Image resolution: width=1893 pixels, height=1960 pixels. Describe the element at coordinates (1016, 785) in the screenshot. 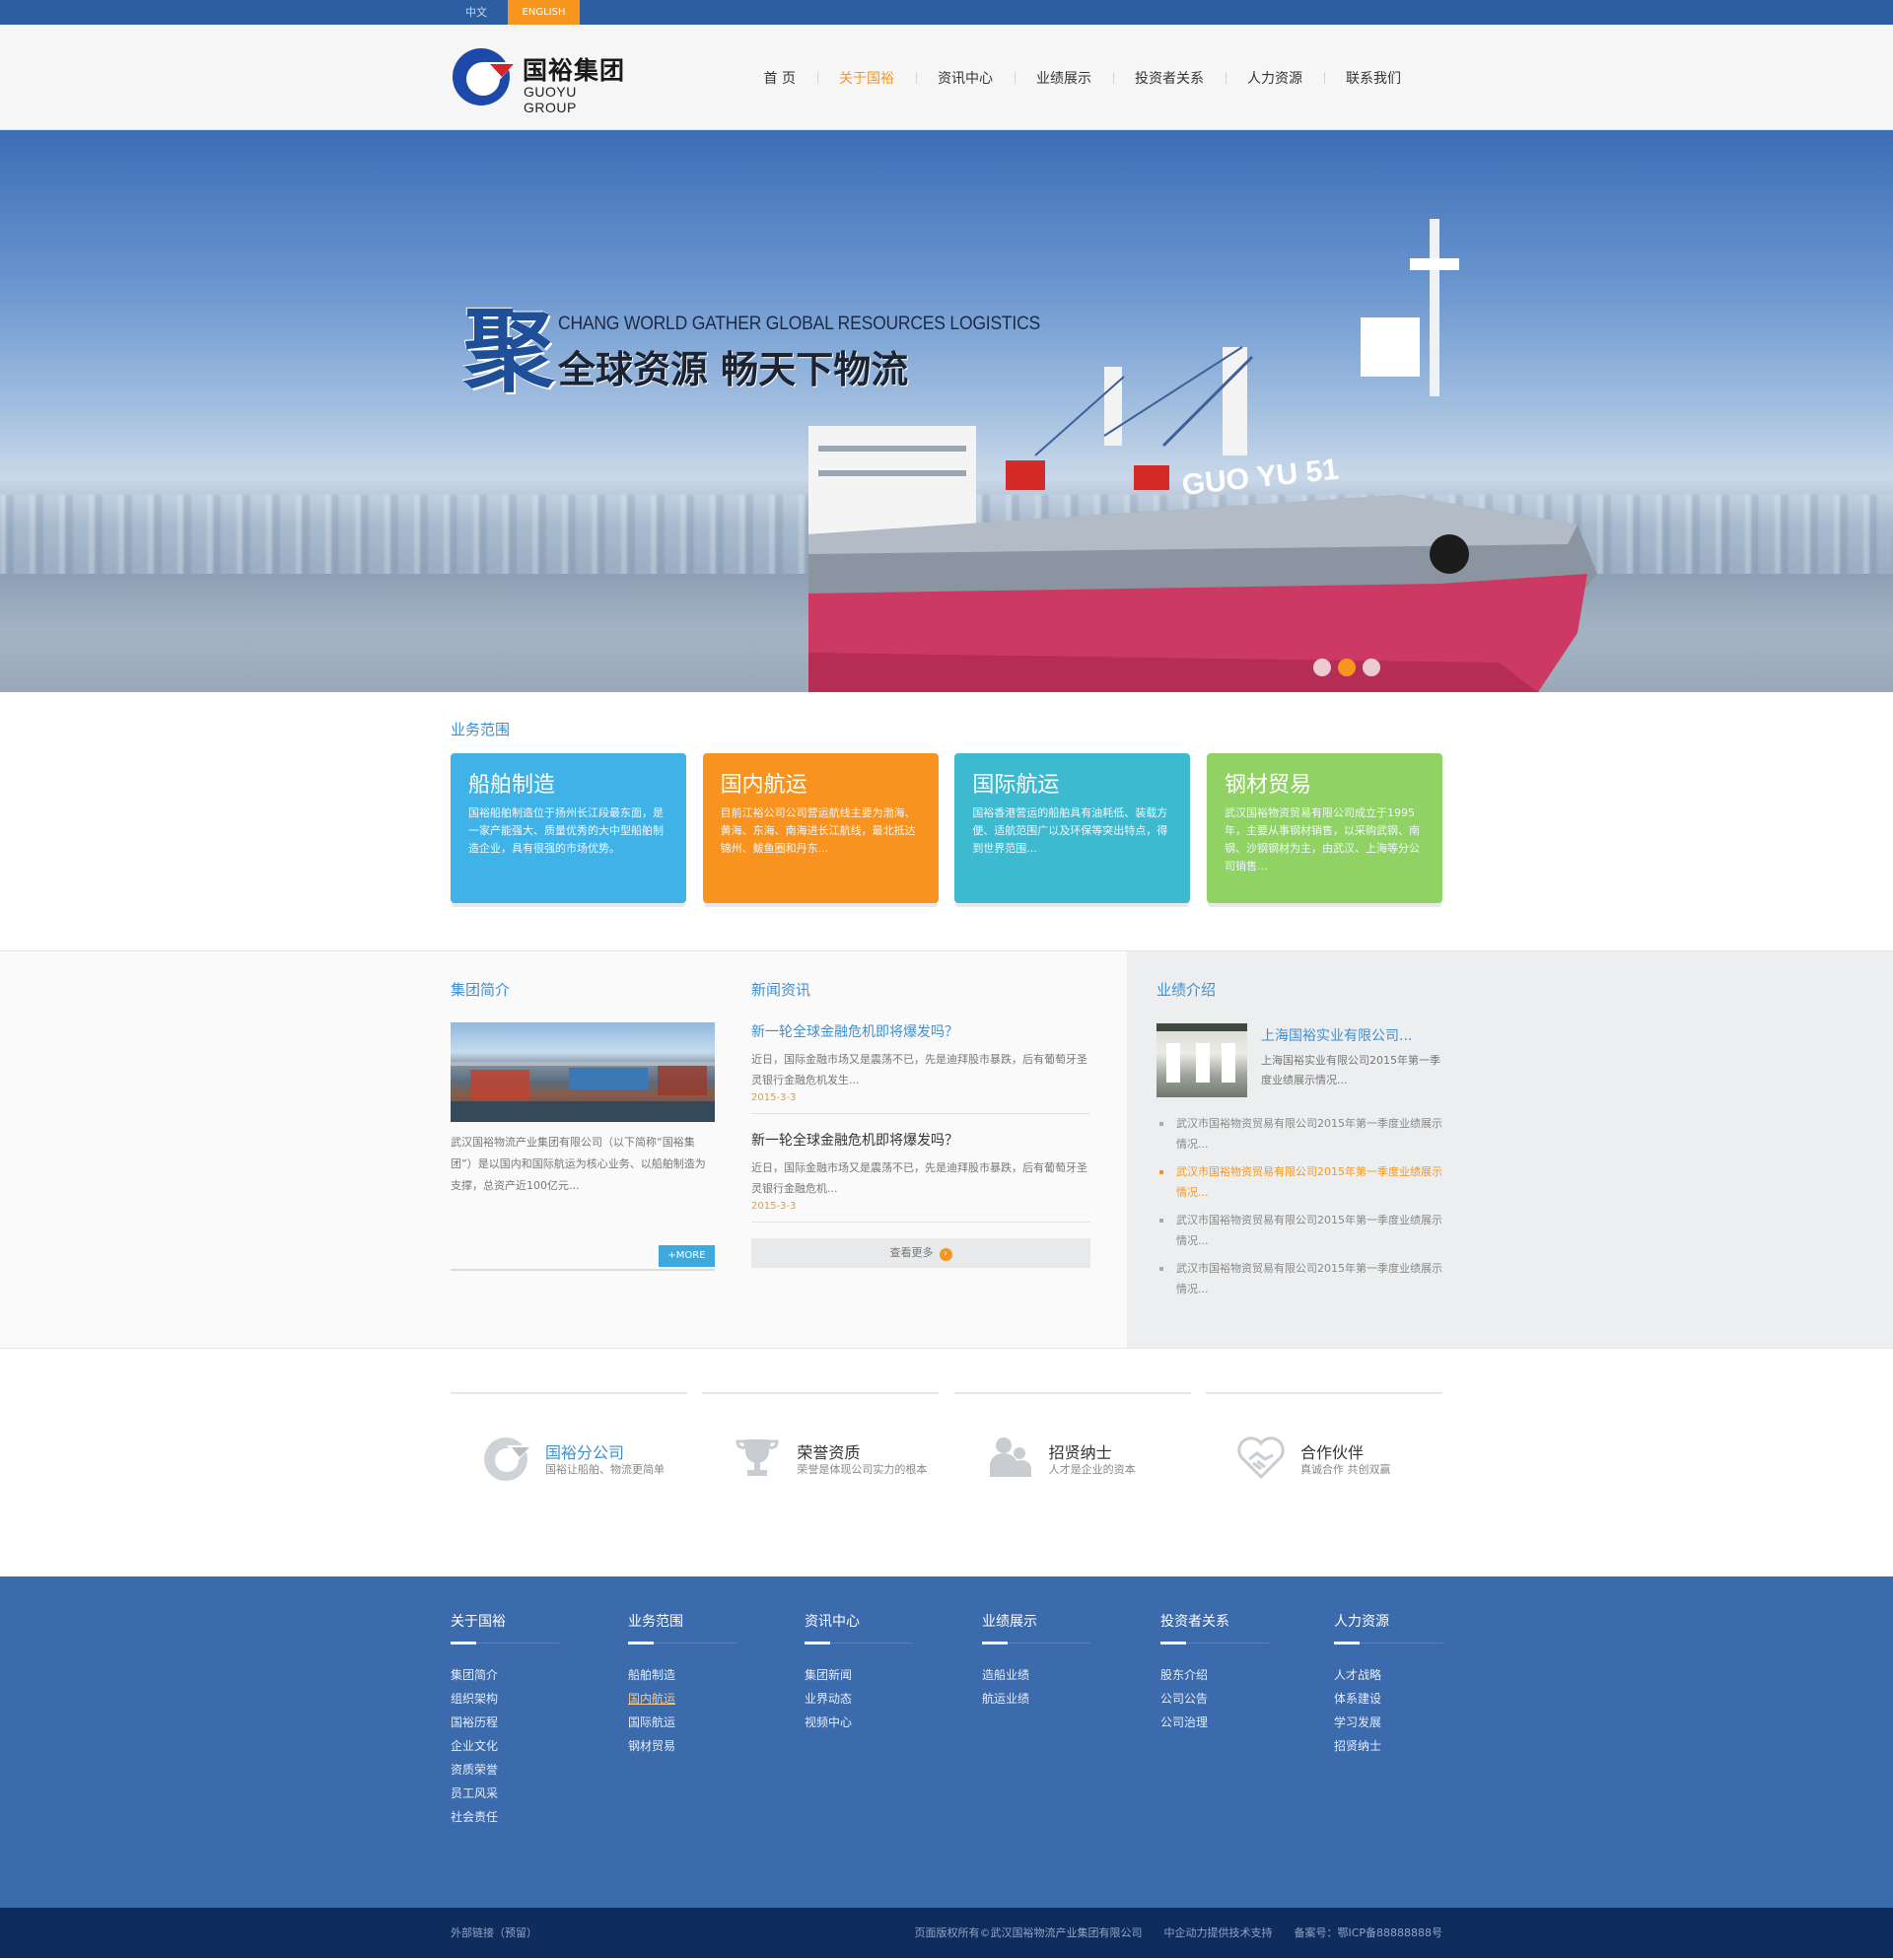

I see `card-title: 国际航运` at that location.